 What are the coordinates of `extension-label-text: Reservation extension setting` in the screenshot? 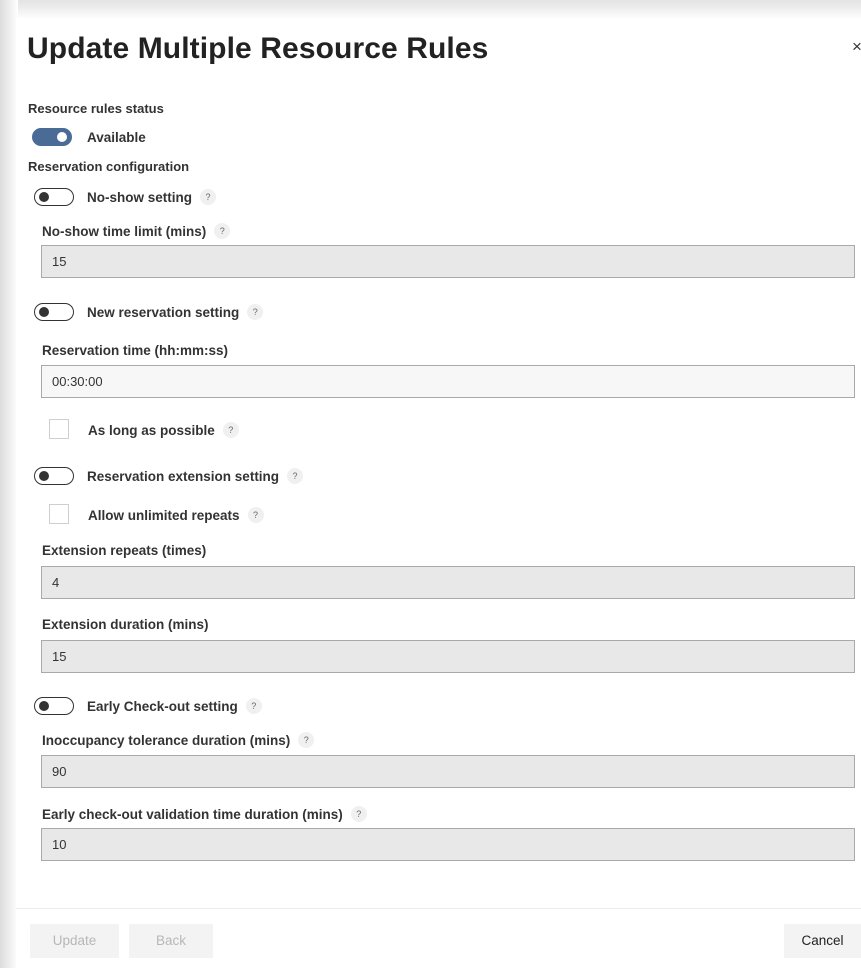 It's located at (183, 476).